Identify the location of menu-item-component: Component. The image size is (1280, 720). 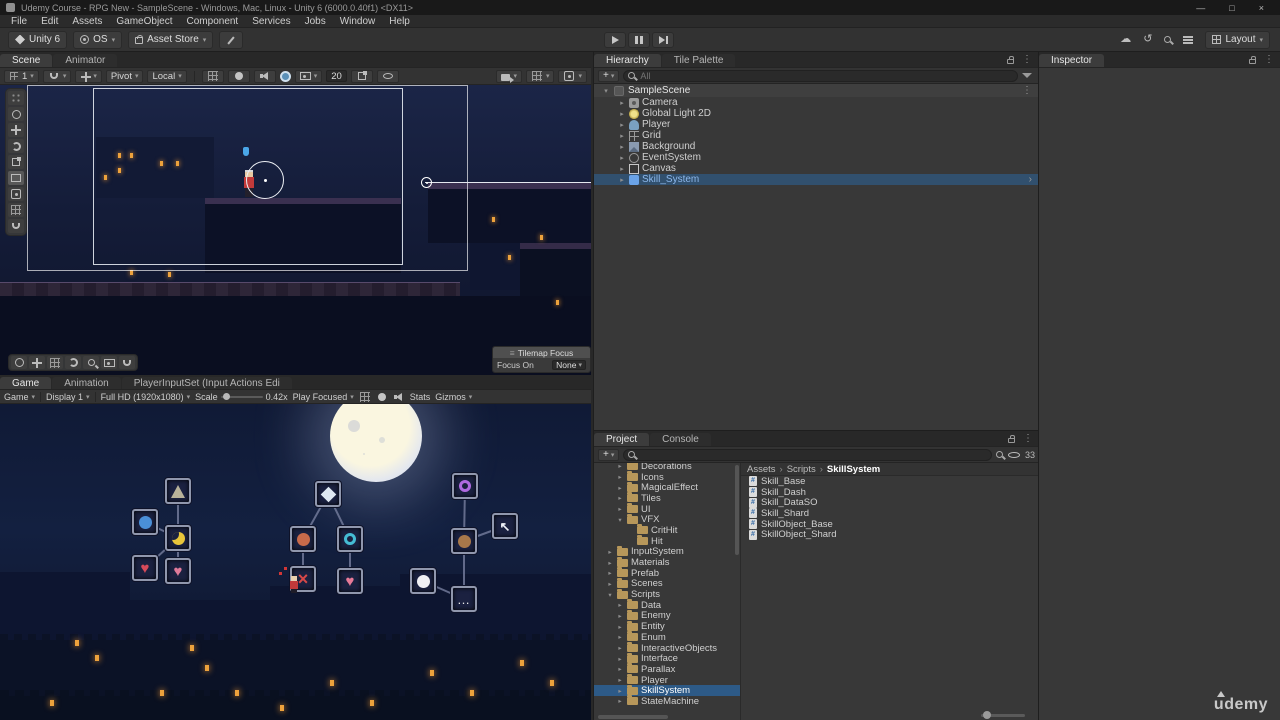
(213, 21).